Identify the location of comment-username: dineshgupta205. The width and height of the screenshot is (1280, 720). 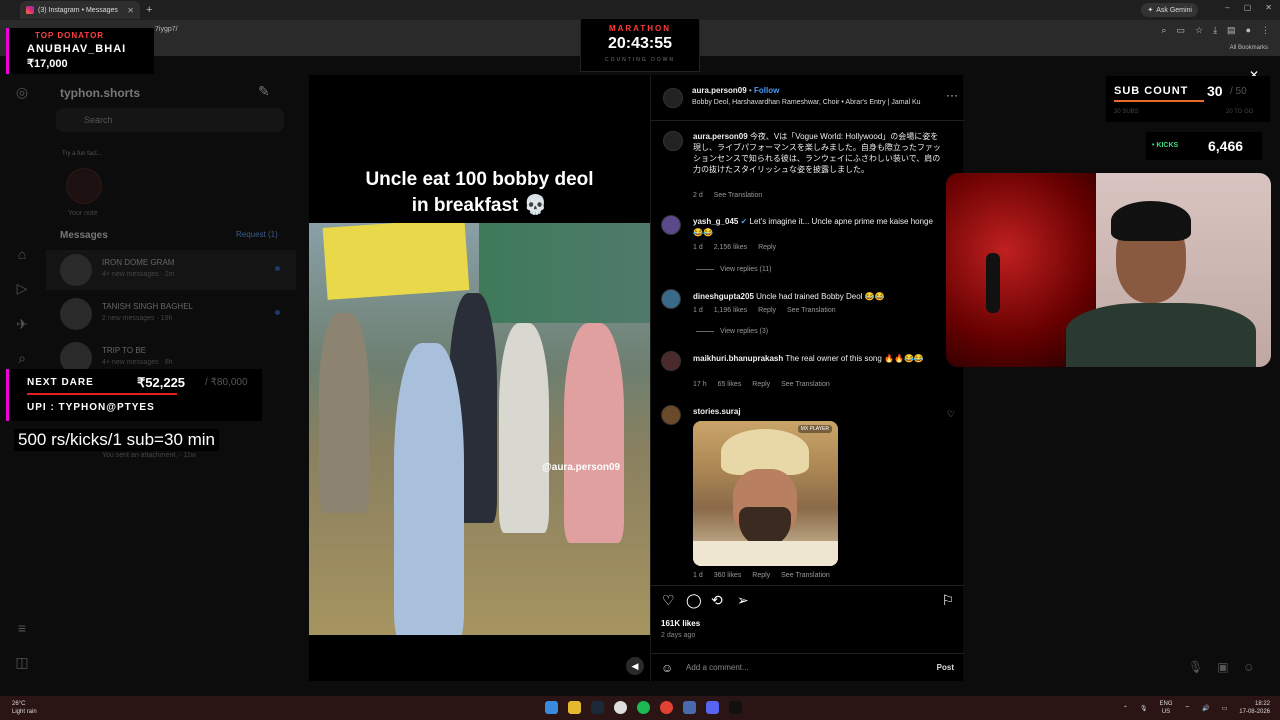
(723, 296).